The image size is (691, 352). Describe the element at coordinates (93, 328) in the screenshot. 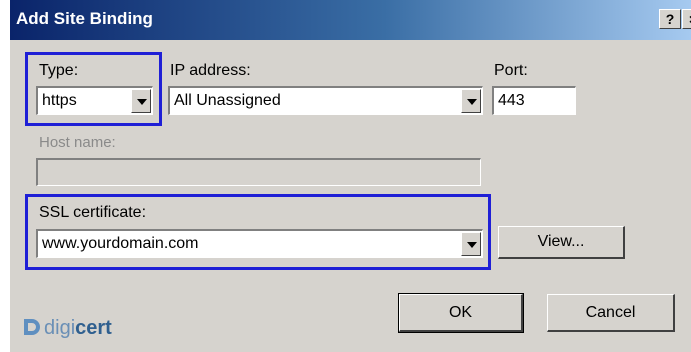

I see `logo-text-suffix: cert` at that location.